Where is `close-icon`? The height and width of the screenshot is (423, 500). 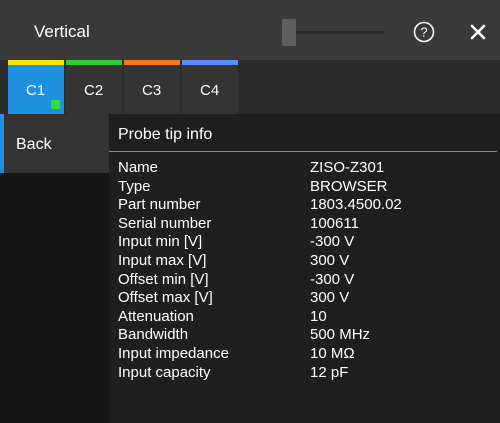 close-icon is located at coordinates (478, 32).